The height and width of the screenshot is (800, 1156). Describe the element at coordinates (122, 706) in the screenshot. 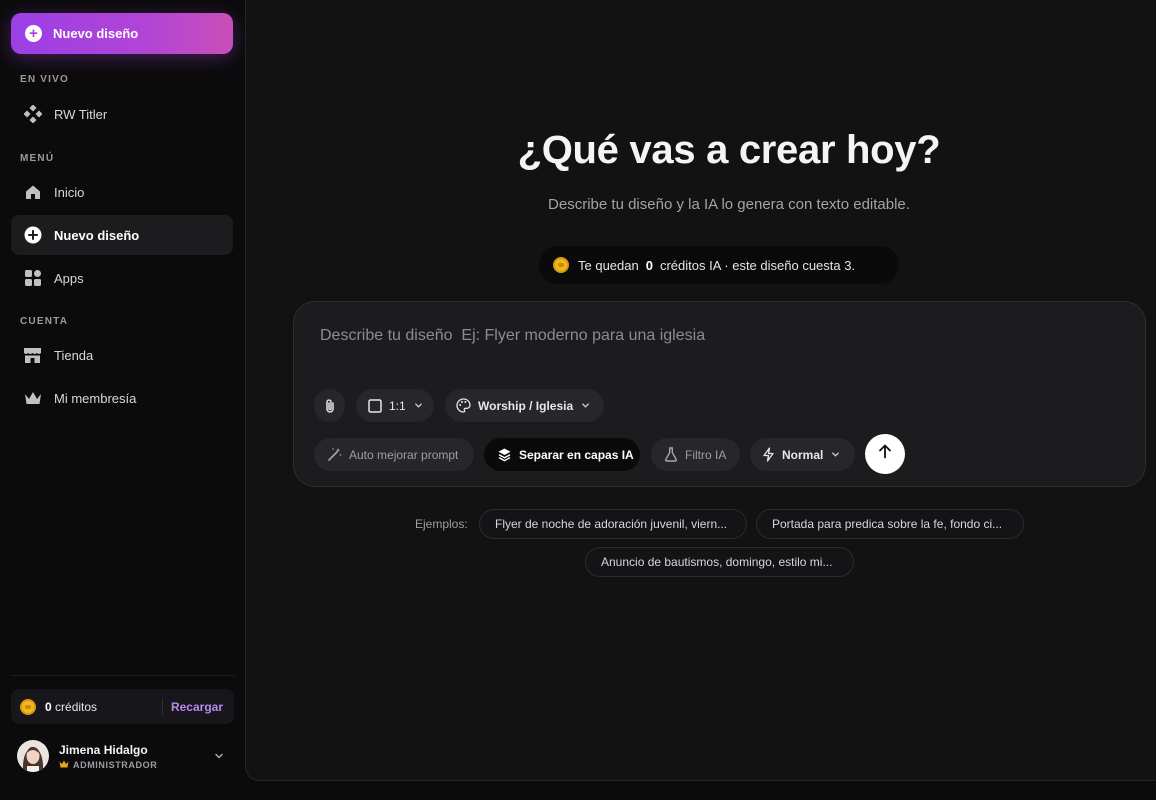

I see `sidebar-credits: 0 créditos Recargar` at that location.